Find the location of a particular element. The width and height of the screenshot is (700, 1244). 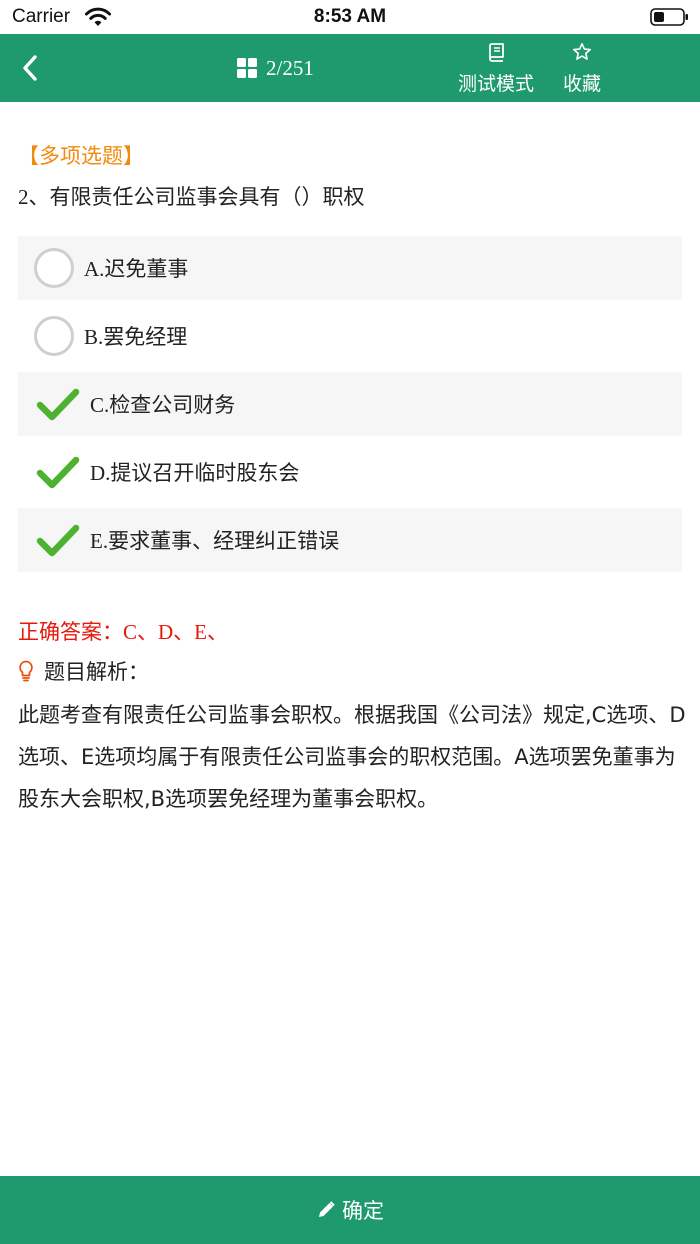

star-outline-icon is located at coordinates (582, 51).